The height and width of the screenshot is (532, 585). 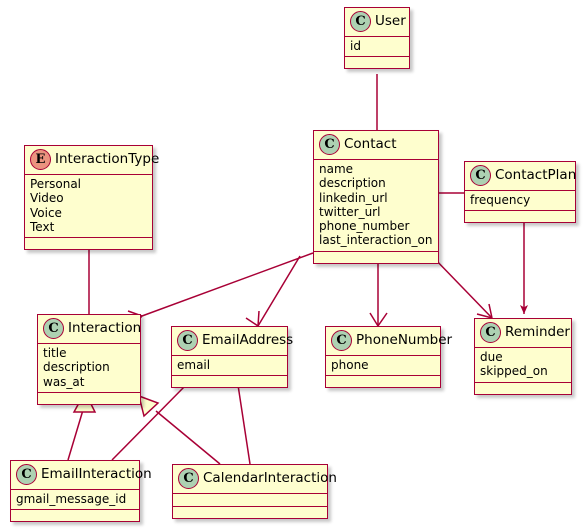 I want to click on class-node-contactplan: C ContactPlan frequency, so click(x=520, y=192).